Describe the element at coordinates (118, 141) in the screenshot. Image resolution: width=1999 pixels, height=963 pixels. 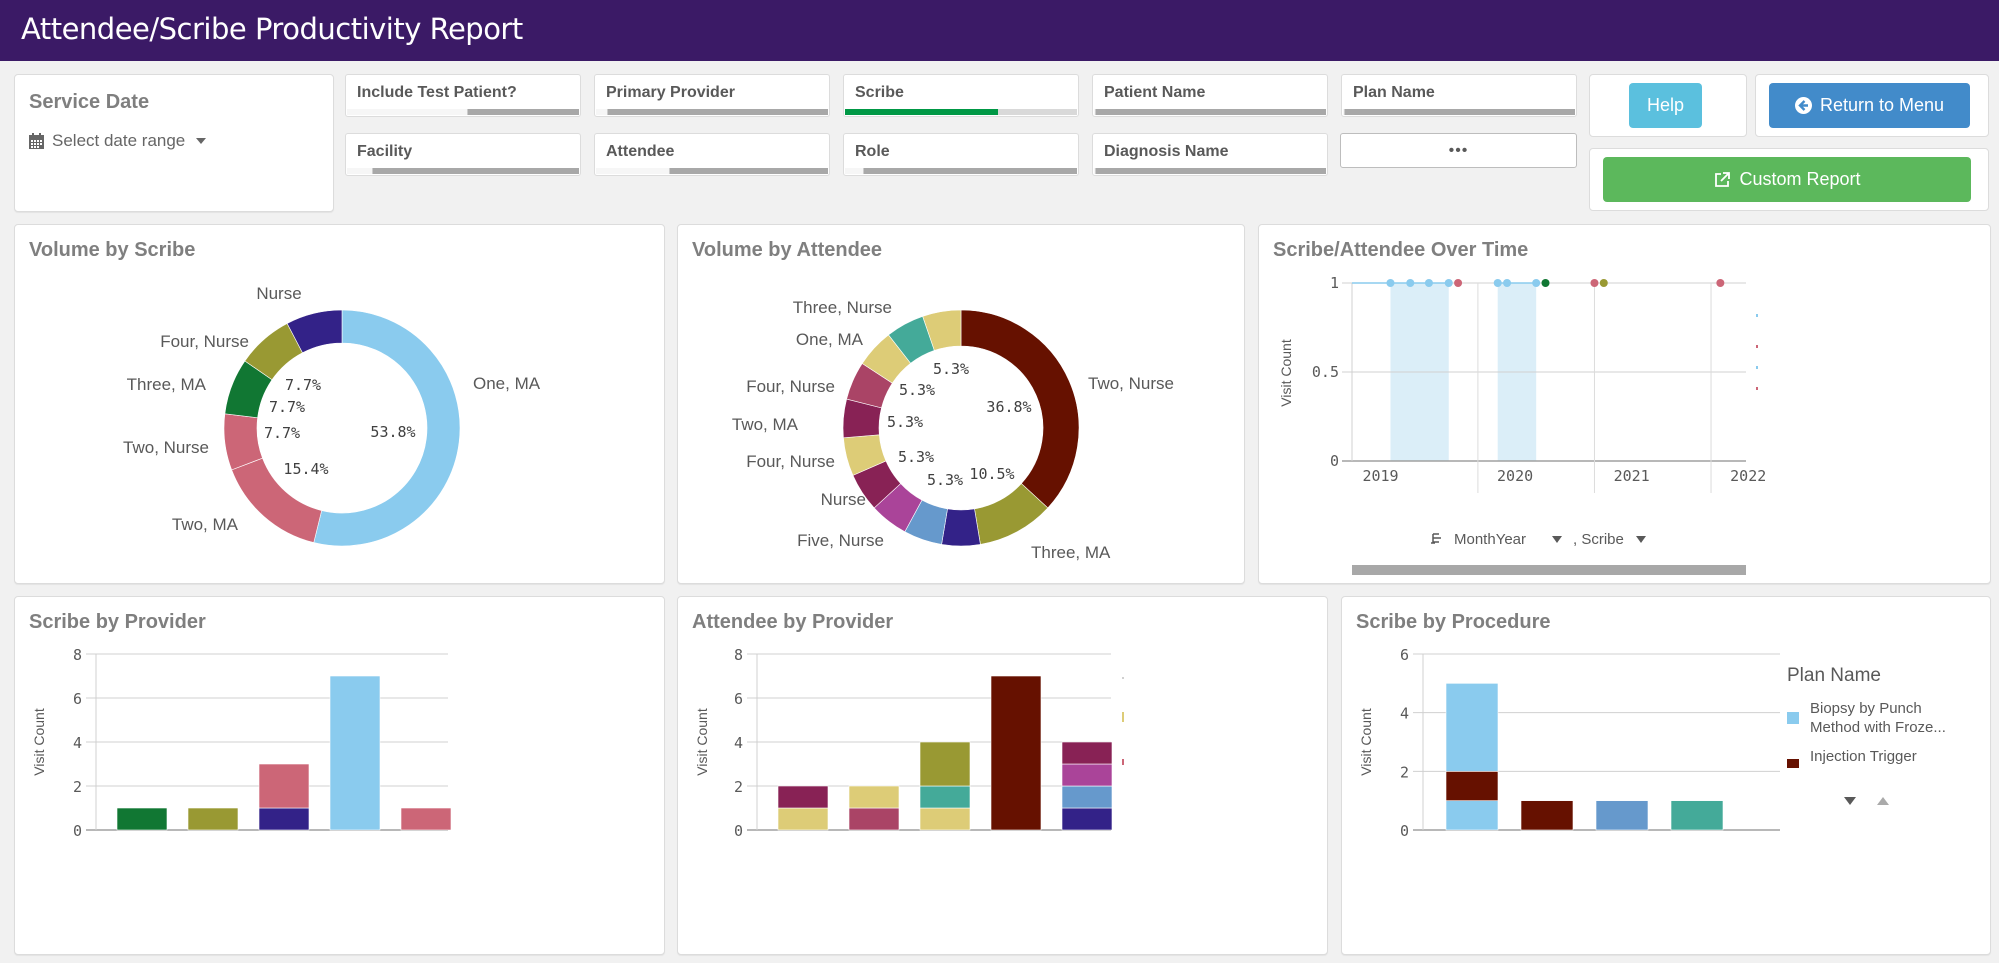
I see `date-range-picker: Select date range` at that location.